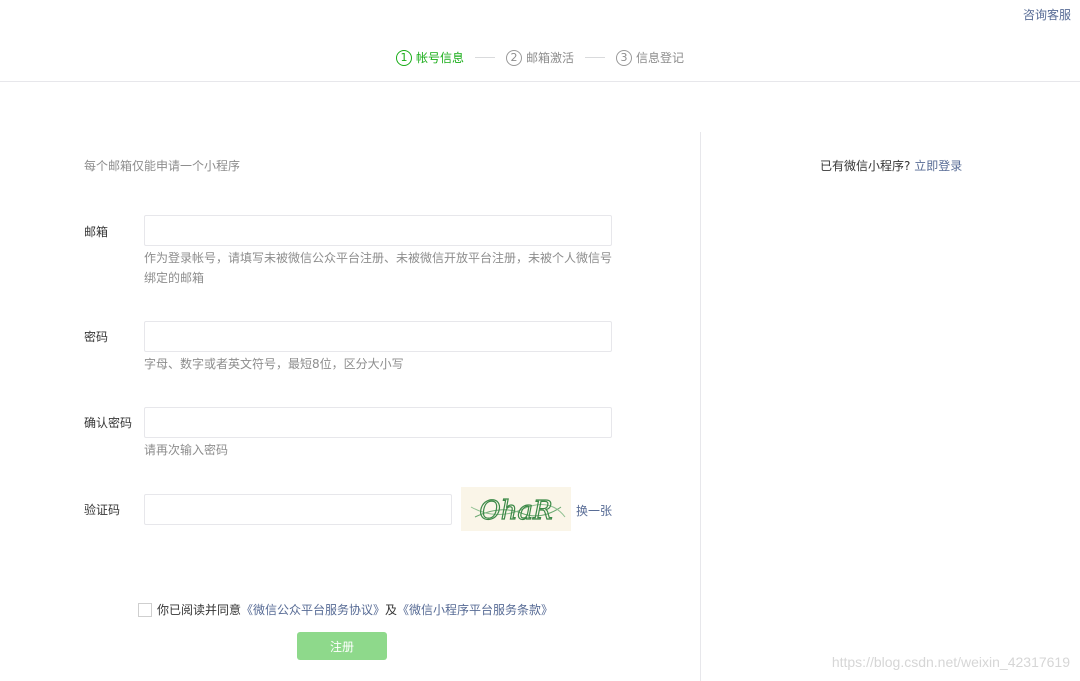 The image size is (1080, 681). I want to click on email-label: 邮箱, so click(96, 232).